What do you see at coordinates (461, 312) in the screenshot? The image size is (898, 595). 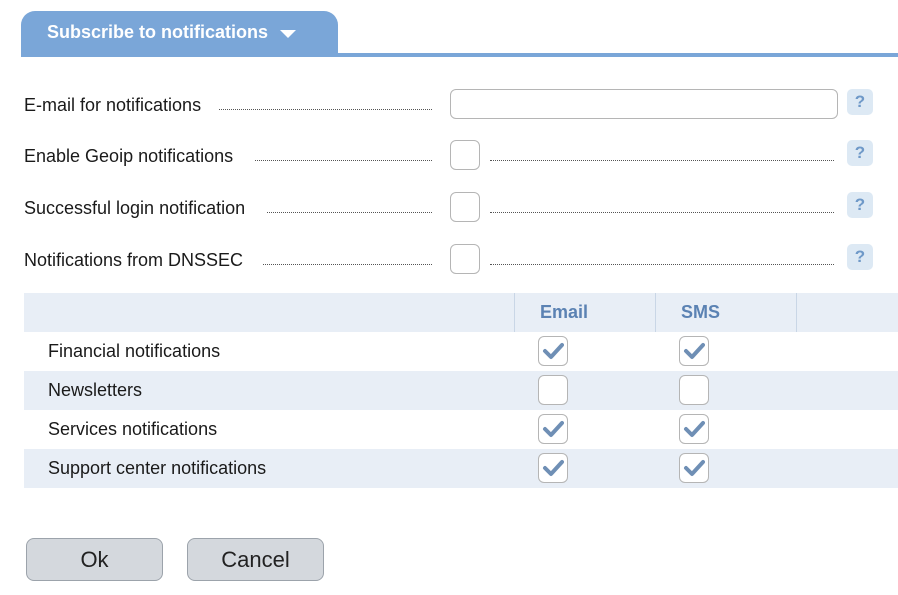 I see `table-header: Email SMS` at bounding box center [461, 312].